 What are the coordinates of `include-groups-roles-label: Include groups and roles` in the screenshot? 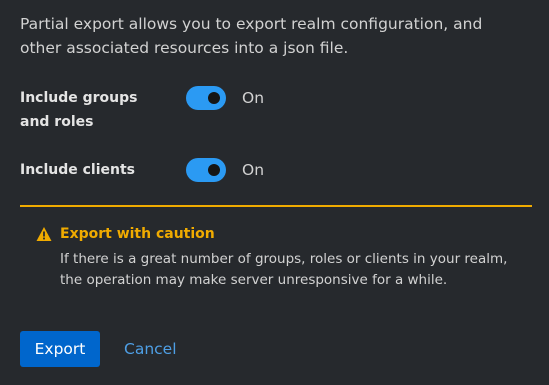 It's located at (79, 110).